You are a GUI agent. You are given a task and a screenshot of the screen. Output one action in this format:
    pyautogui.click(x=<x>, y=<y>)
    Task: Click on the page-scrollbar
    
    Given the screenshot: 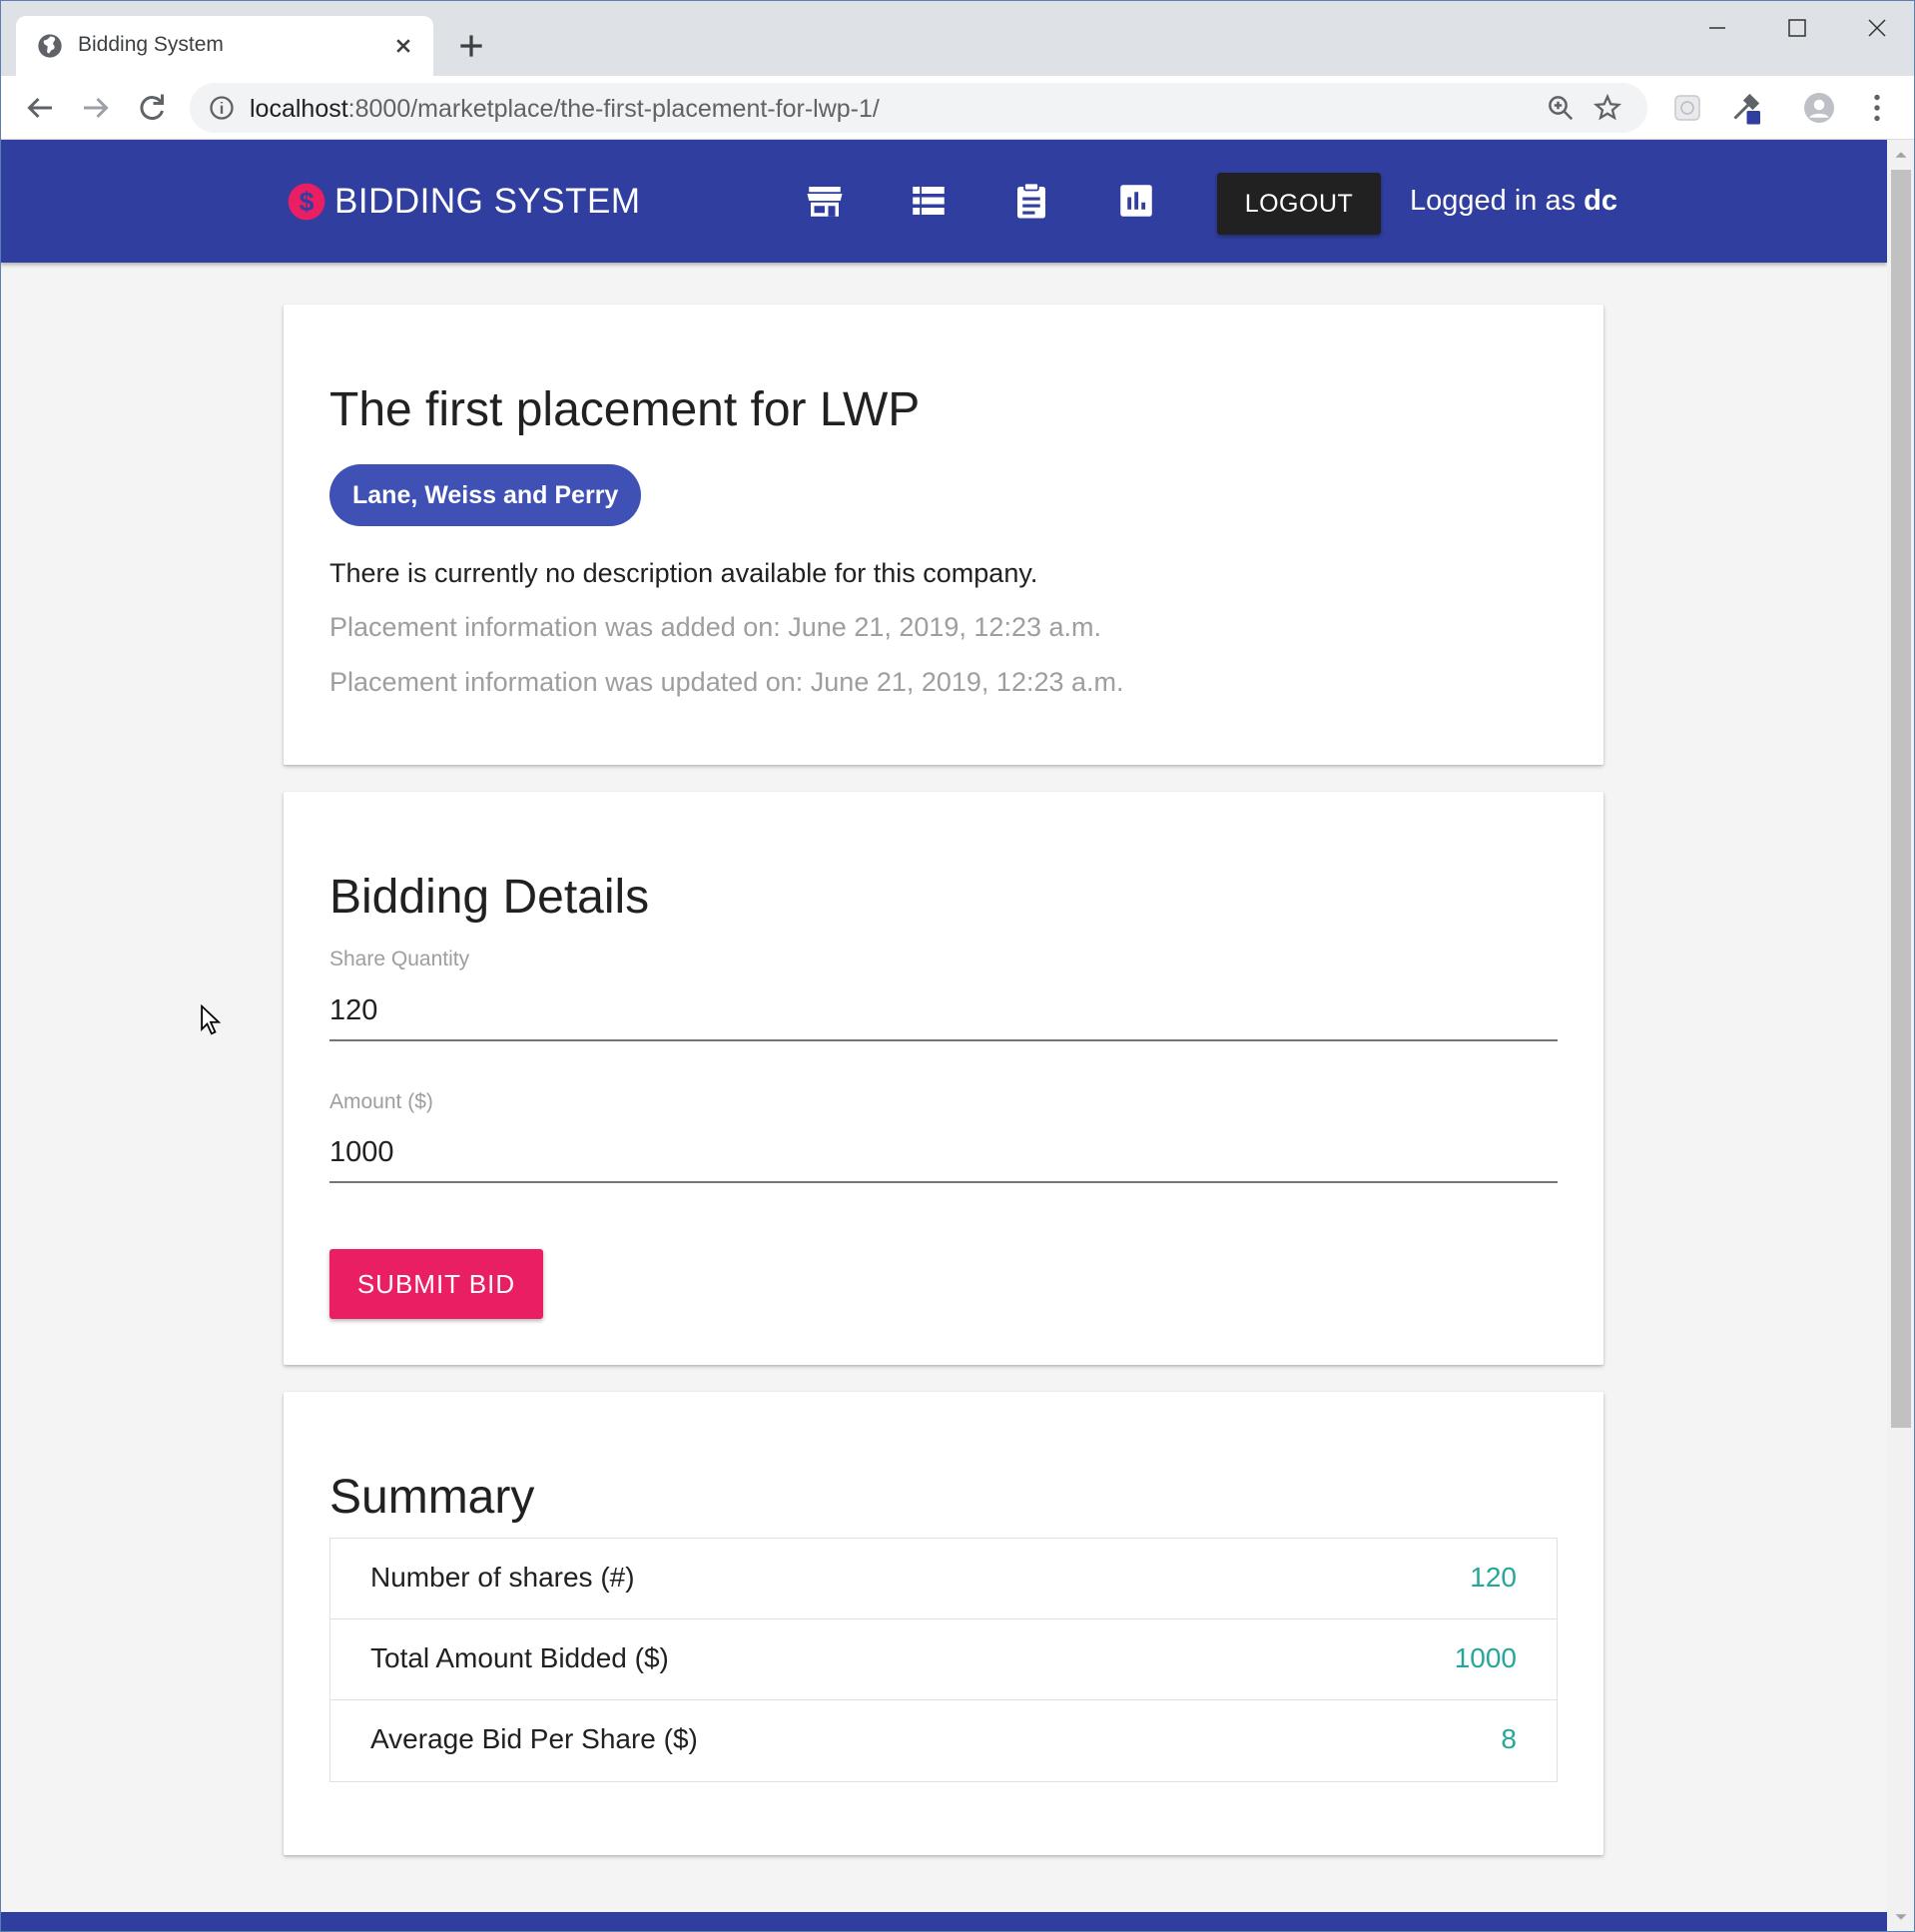 What is the action you would take?
    pyautogui.click(x=1901, y=1036)
    